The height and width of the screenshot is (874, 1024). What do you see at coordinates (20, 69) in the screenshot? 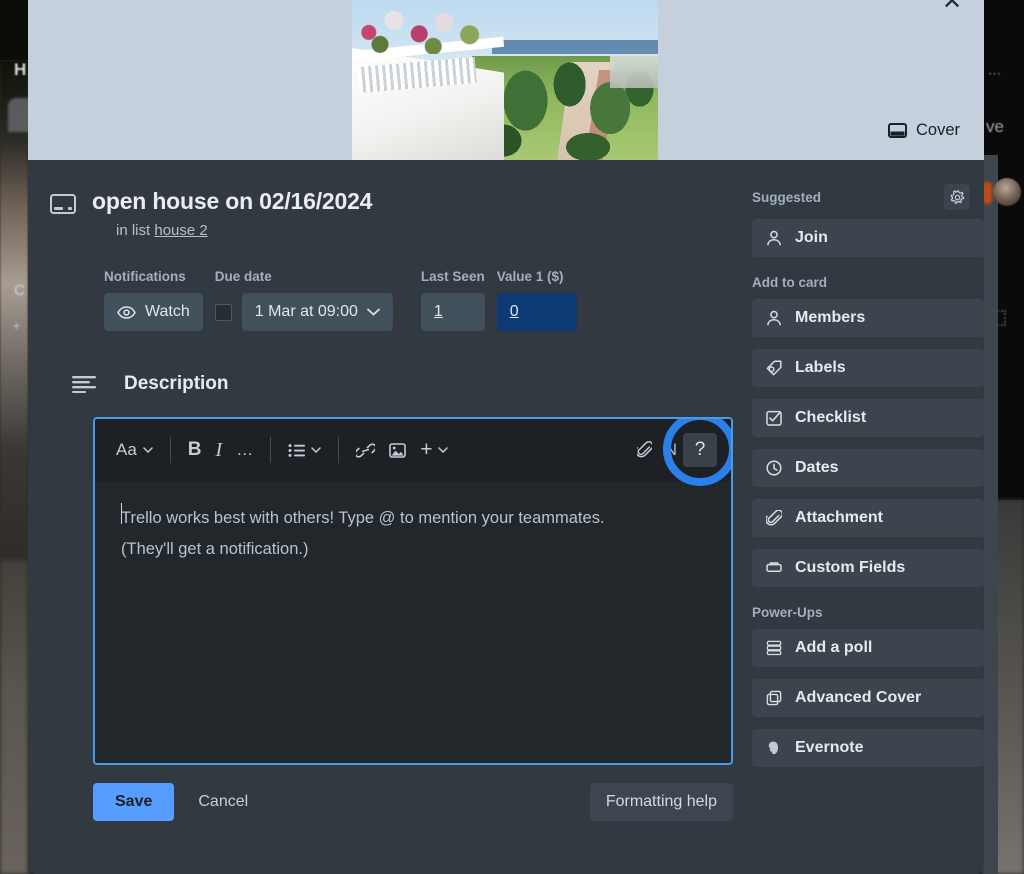
I see `background-text-h: H` at bounding box center [20, 69].